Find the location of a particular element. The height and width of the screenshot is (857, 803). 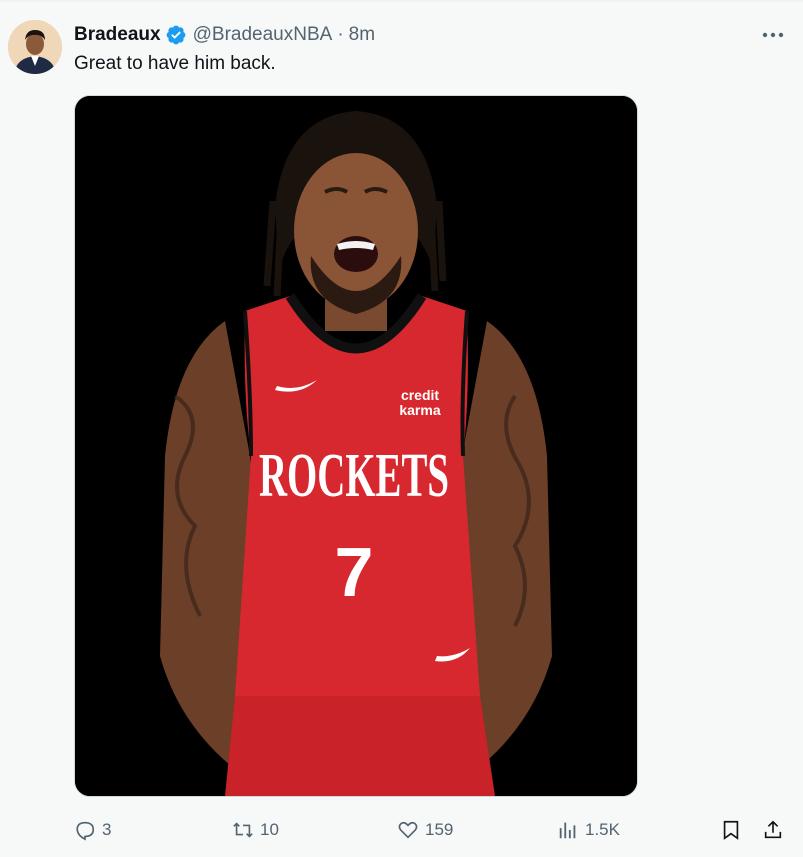

reply-icon is located at coordinates (85, 831).